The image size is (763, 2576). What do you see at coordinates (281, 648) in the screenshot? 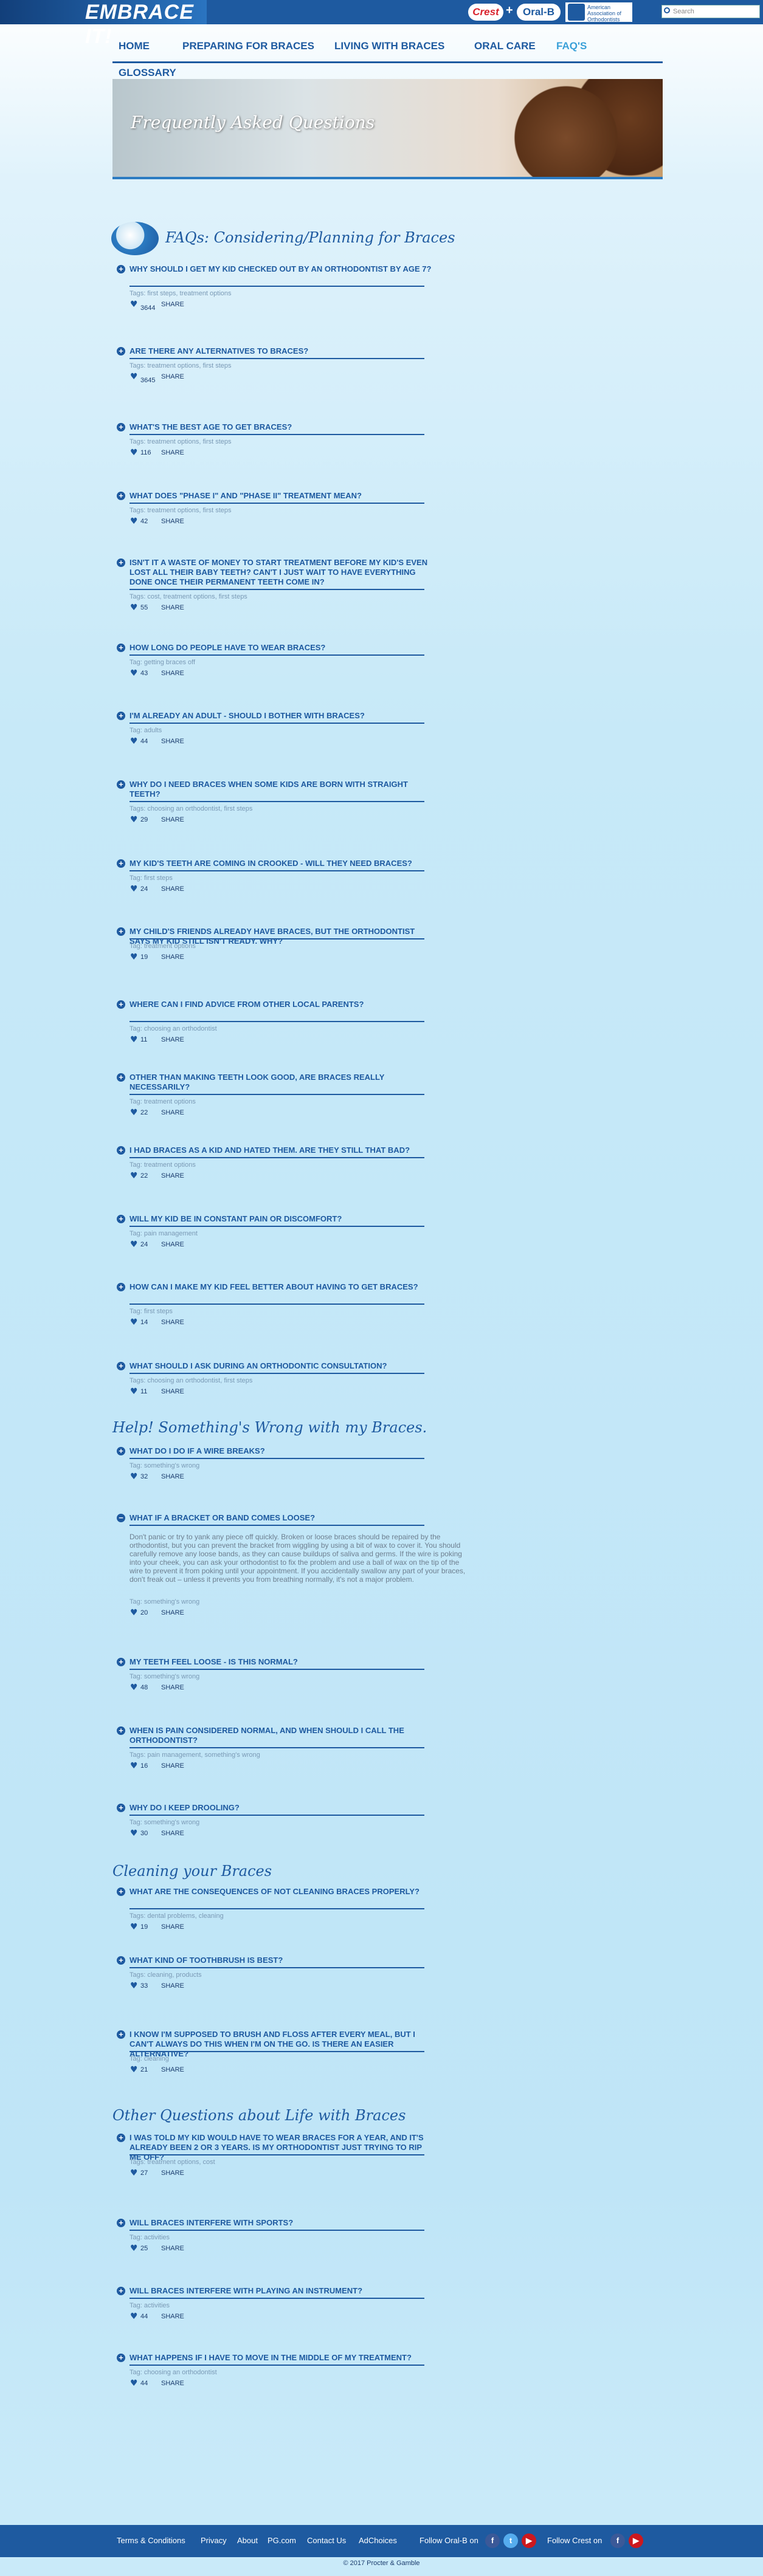
I see `faq-question: How long do people have to wear braces?` at bounding box center [281, 648].